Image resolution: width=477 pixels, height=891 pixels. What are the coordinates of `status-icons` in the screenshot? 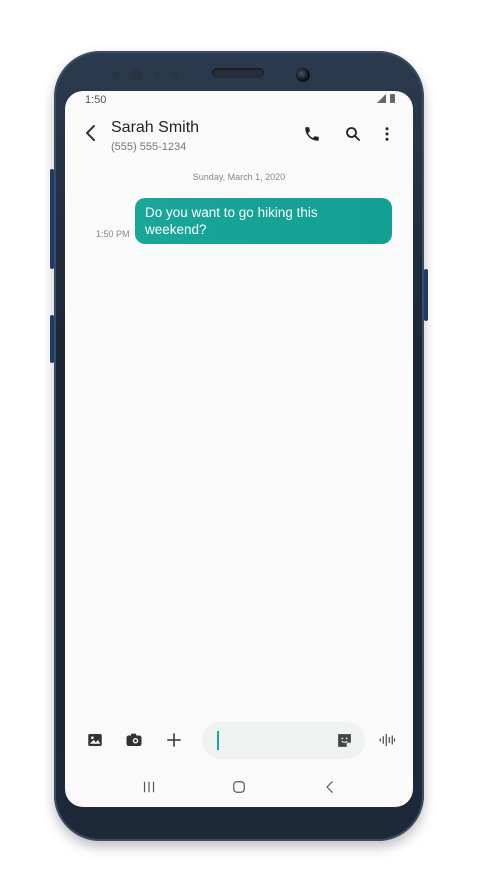 It's located at (386, 98).